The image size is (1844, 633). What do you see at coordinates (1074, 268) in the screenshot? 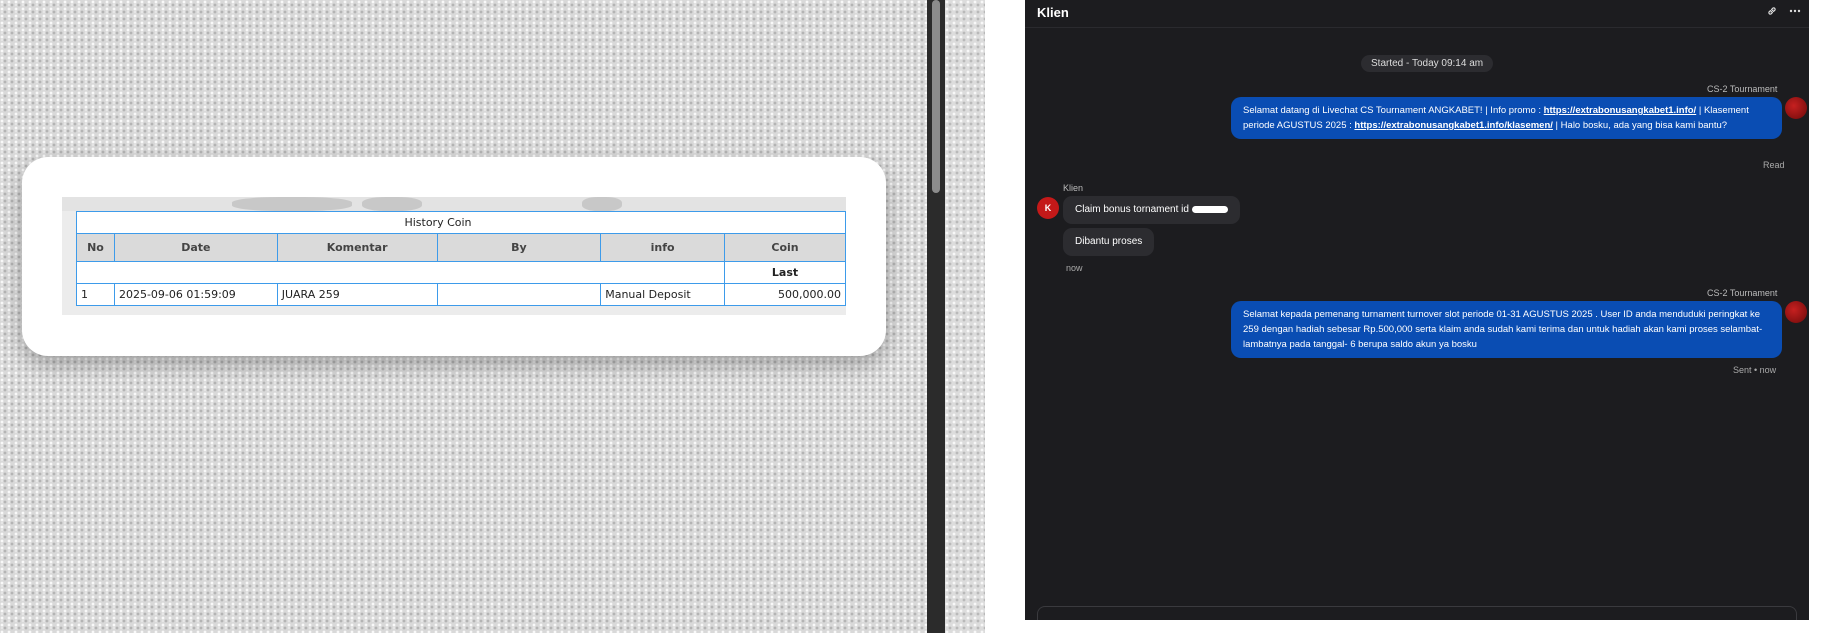
I see `message-time: now` at bounding box center [1074, 268].